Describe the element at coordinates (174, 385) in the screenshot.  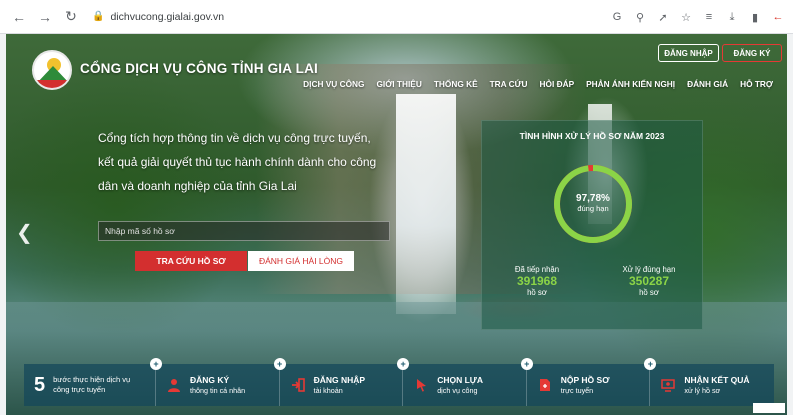
I see `person-icon` at that location.